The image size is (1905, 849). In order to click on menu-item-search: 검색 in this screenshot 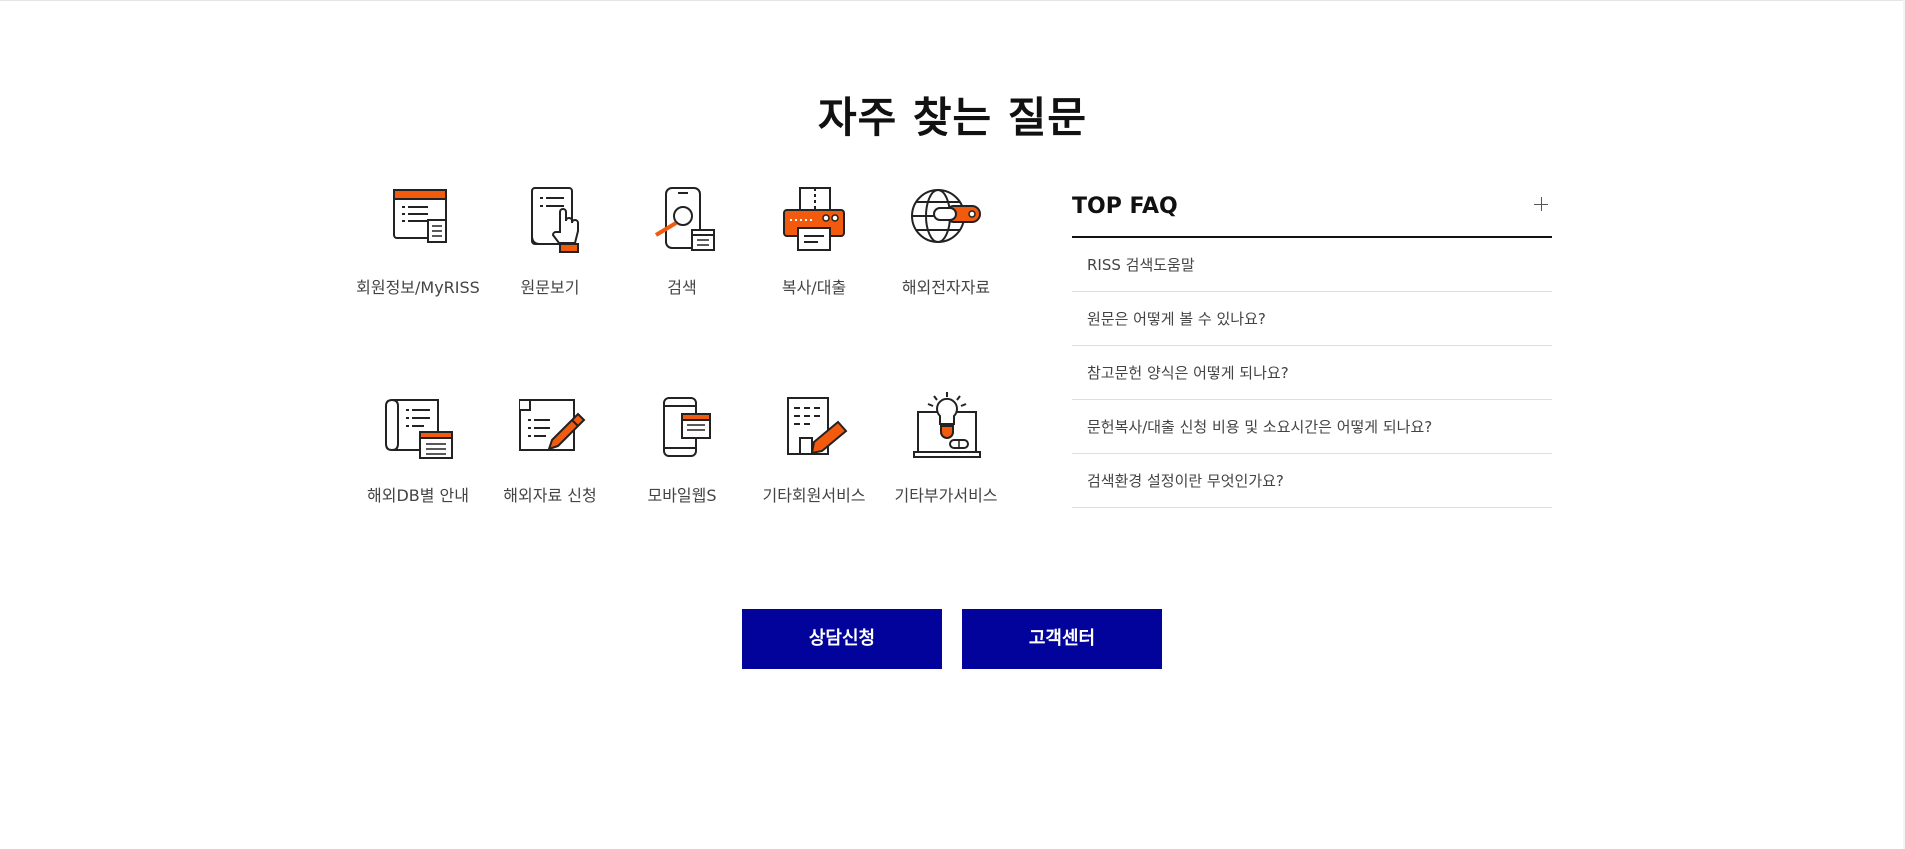, I will do `click(682, 245)`.